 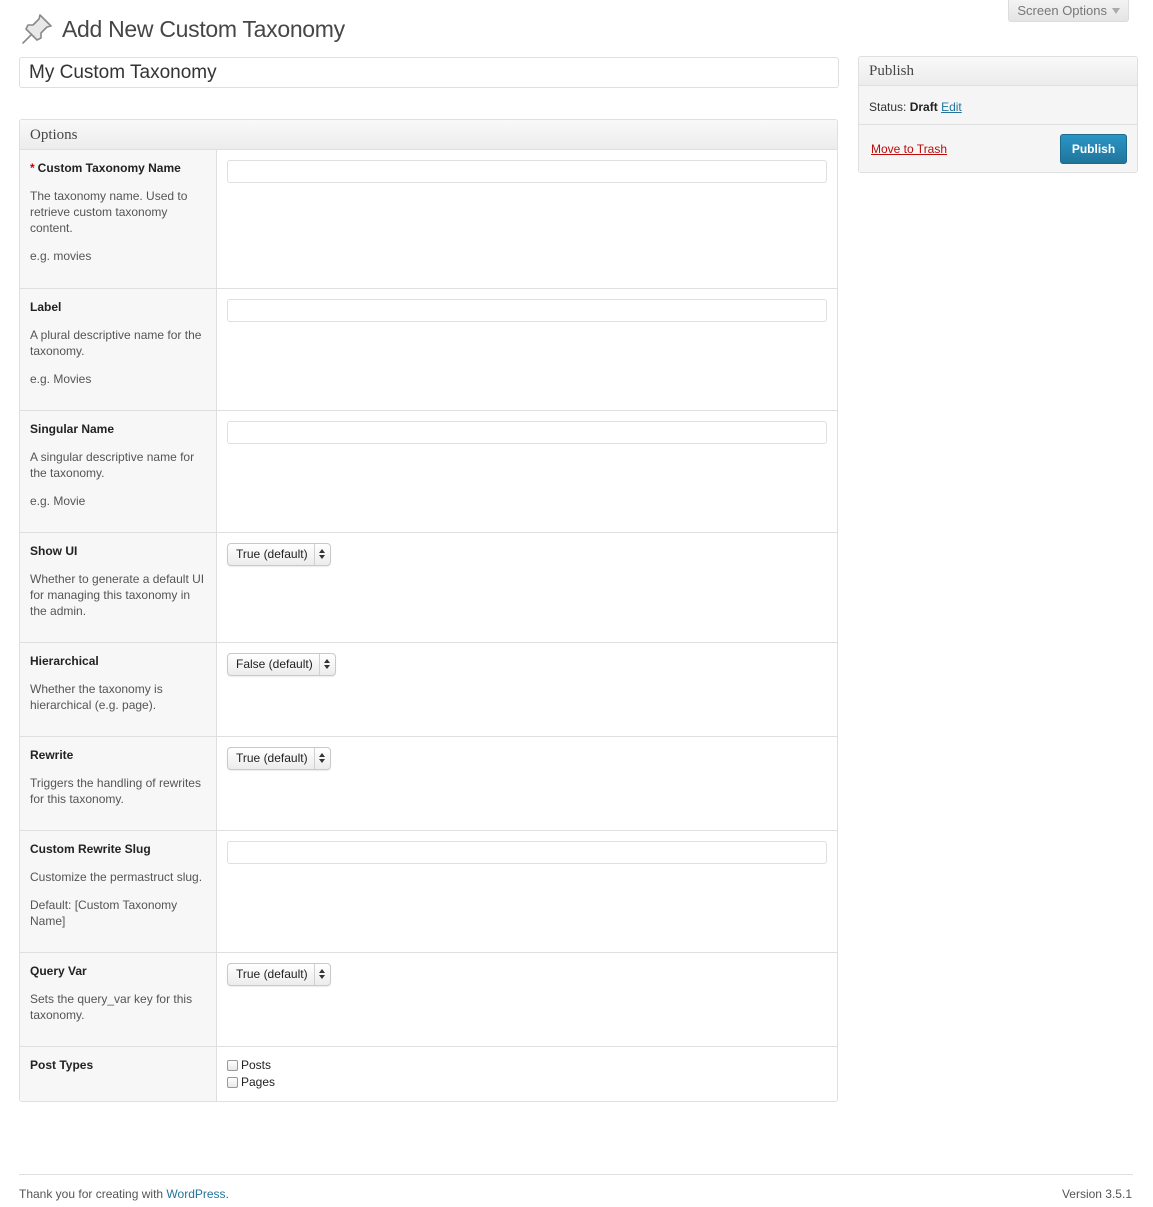 I want to click on chevron-down-icon, so click(x=1116, y=10).